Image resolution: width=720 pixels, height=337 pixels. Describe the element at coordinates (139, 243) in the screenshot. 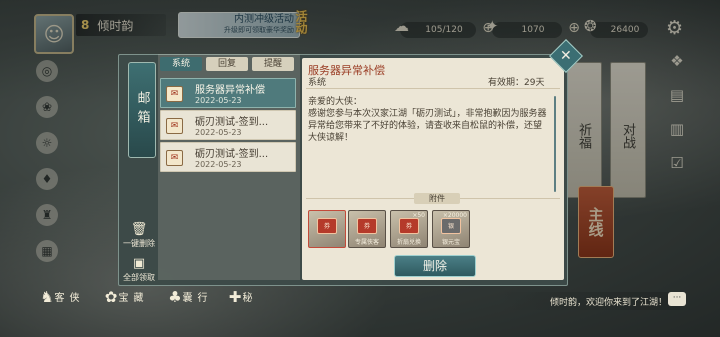

I see `delete-all-label: 一键删除` at that location.